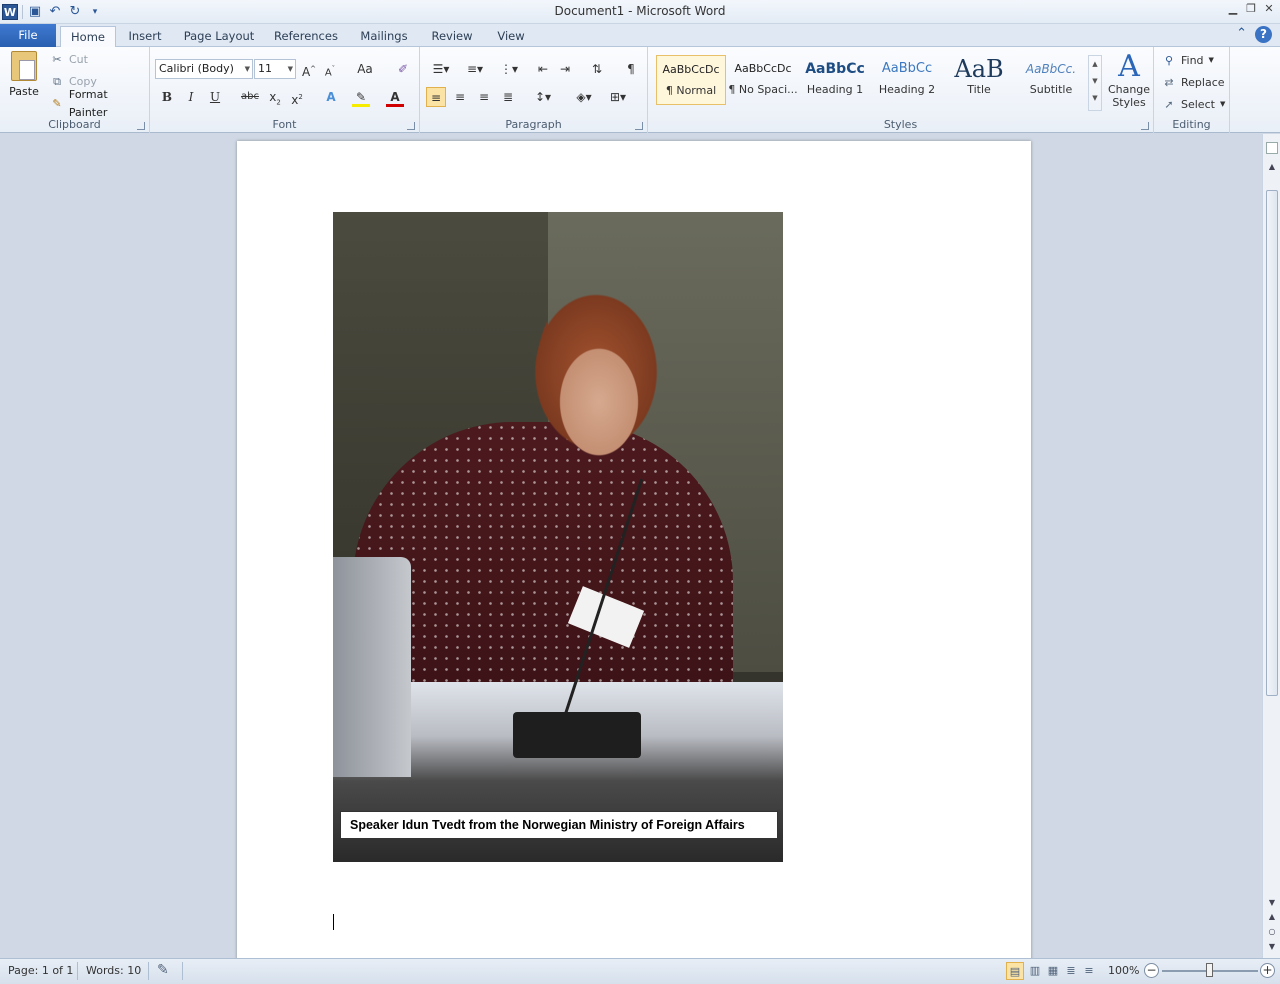  What do you see at coordinates (395, 97) in the screenshot?
I see `font-color-icon: A` at bounding box center [395, 97].